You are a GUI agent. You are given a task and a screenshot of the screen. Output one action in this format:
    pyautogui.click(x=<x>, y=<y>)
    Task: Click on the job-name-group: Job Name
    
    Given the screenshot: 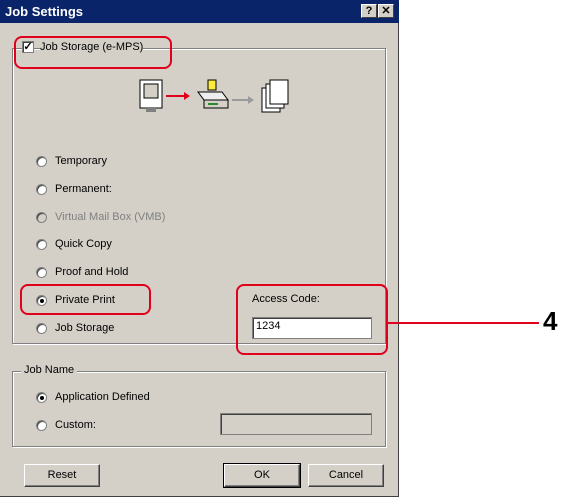 What is the action you would take?
    pyautogui.click(x=199, y=405)
    